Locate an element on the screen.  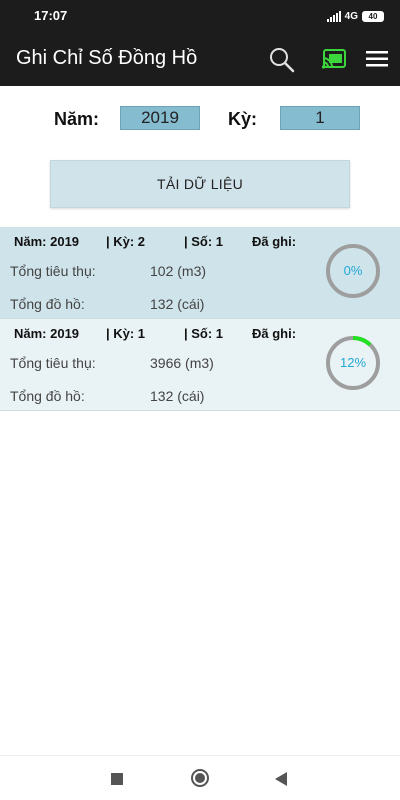
load-data-button: TẢI DỮ LIỆU is located at coordinates (200, 184).